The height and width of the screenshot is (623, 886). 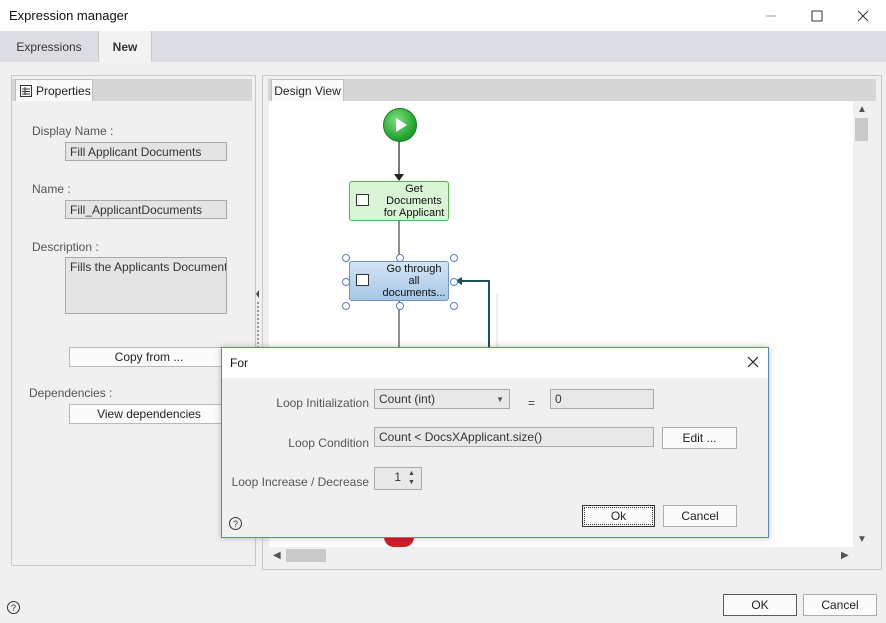 I want to click on scroll-down-icon: ▼, so click(x=862, y=539).